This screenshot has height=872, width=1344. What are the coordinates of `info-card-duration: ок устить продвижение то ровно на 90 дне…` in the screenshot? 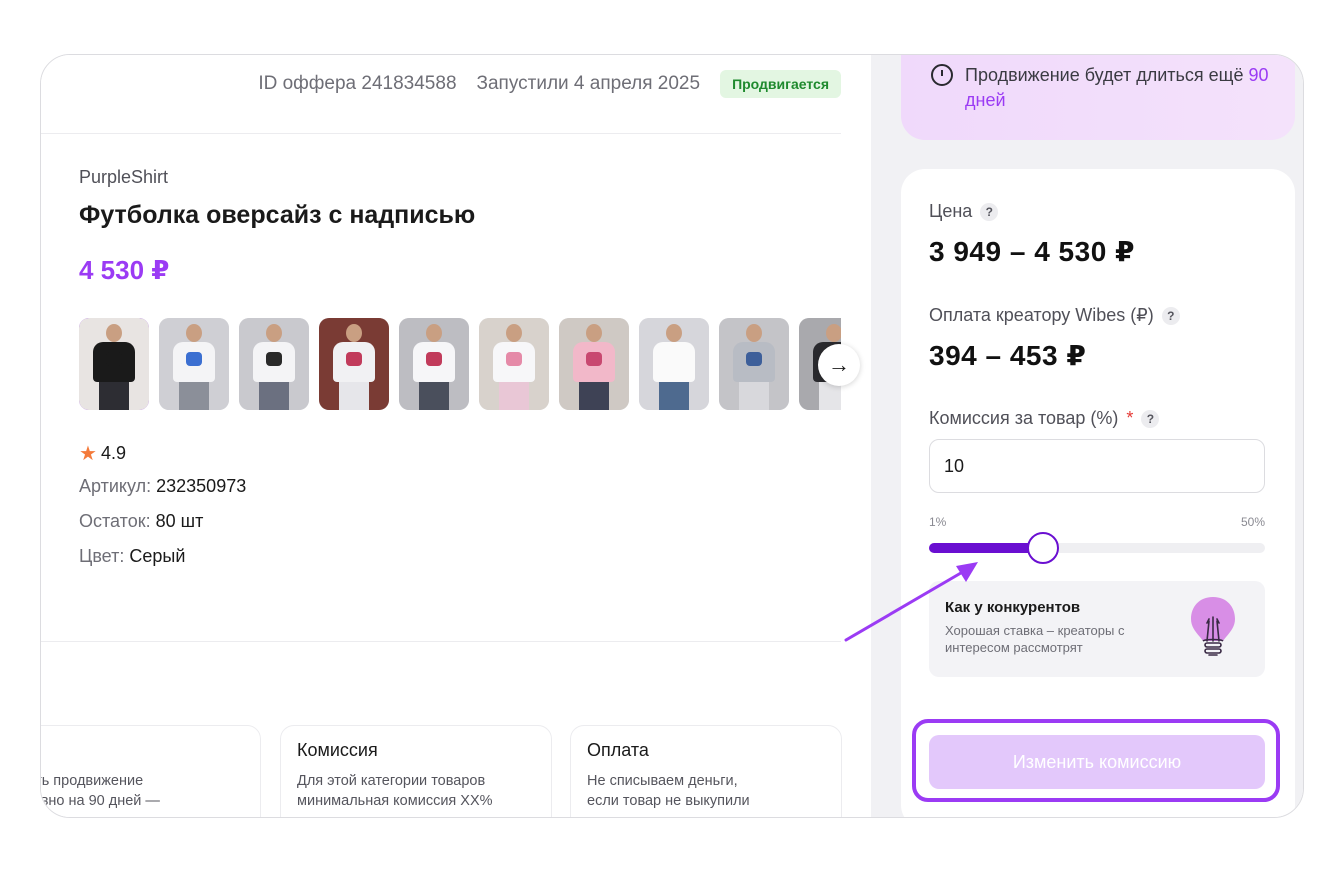 It's located at (150, 771).